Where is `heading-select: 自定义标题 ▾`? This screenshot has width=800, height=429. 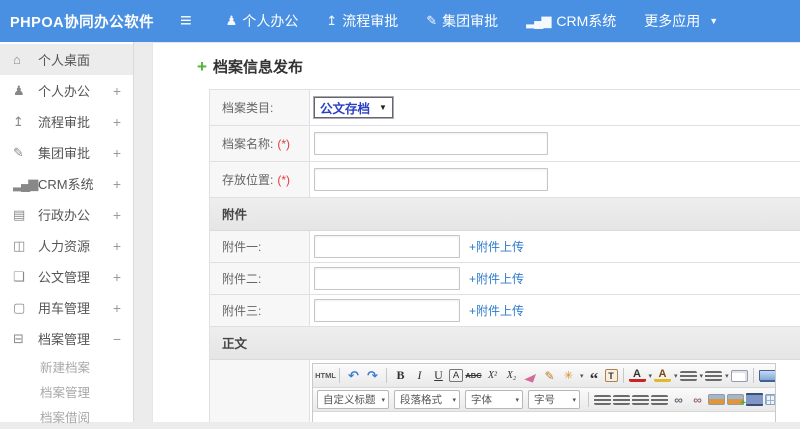 heading-select: 自定义标题 ▾ is located at coordinates (353, 399).